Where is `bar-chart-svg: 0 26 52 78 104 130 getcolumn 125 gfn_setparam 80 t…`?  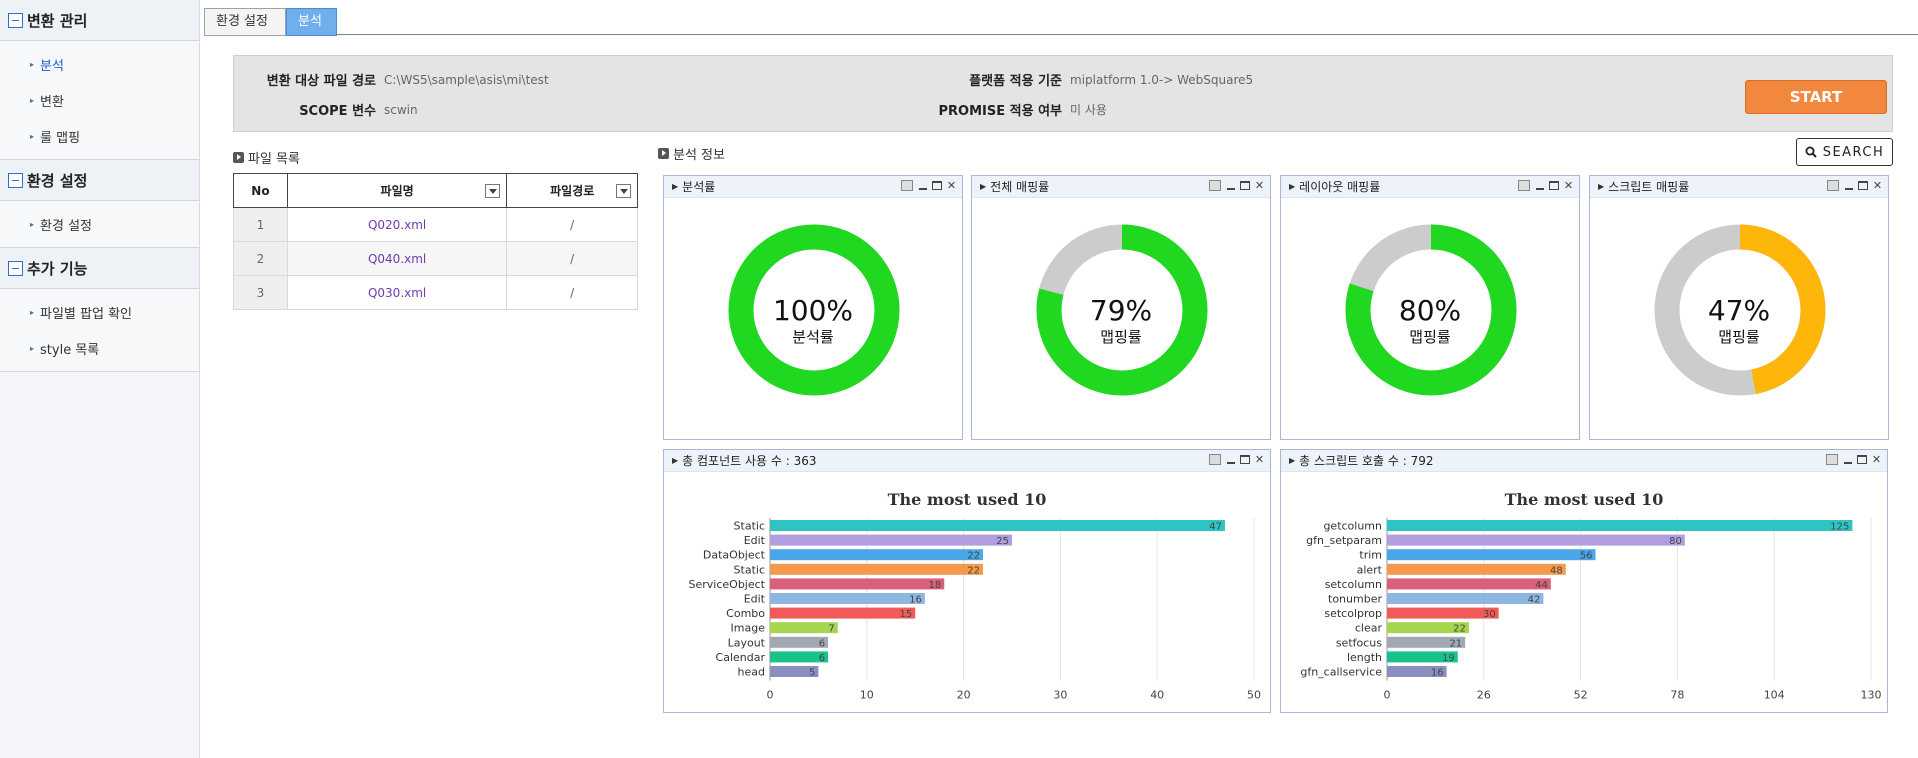 bar-chart-svg: 0 26 52 78 104 130 getcolumn 125 gfn_setparam 80 t… is located at coordinates (1591, 610).